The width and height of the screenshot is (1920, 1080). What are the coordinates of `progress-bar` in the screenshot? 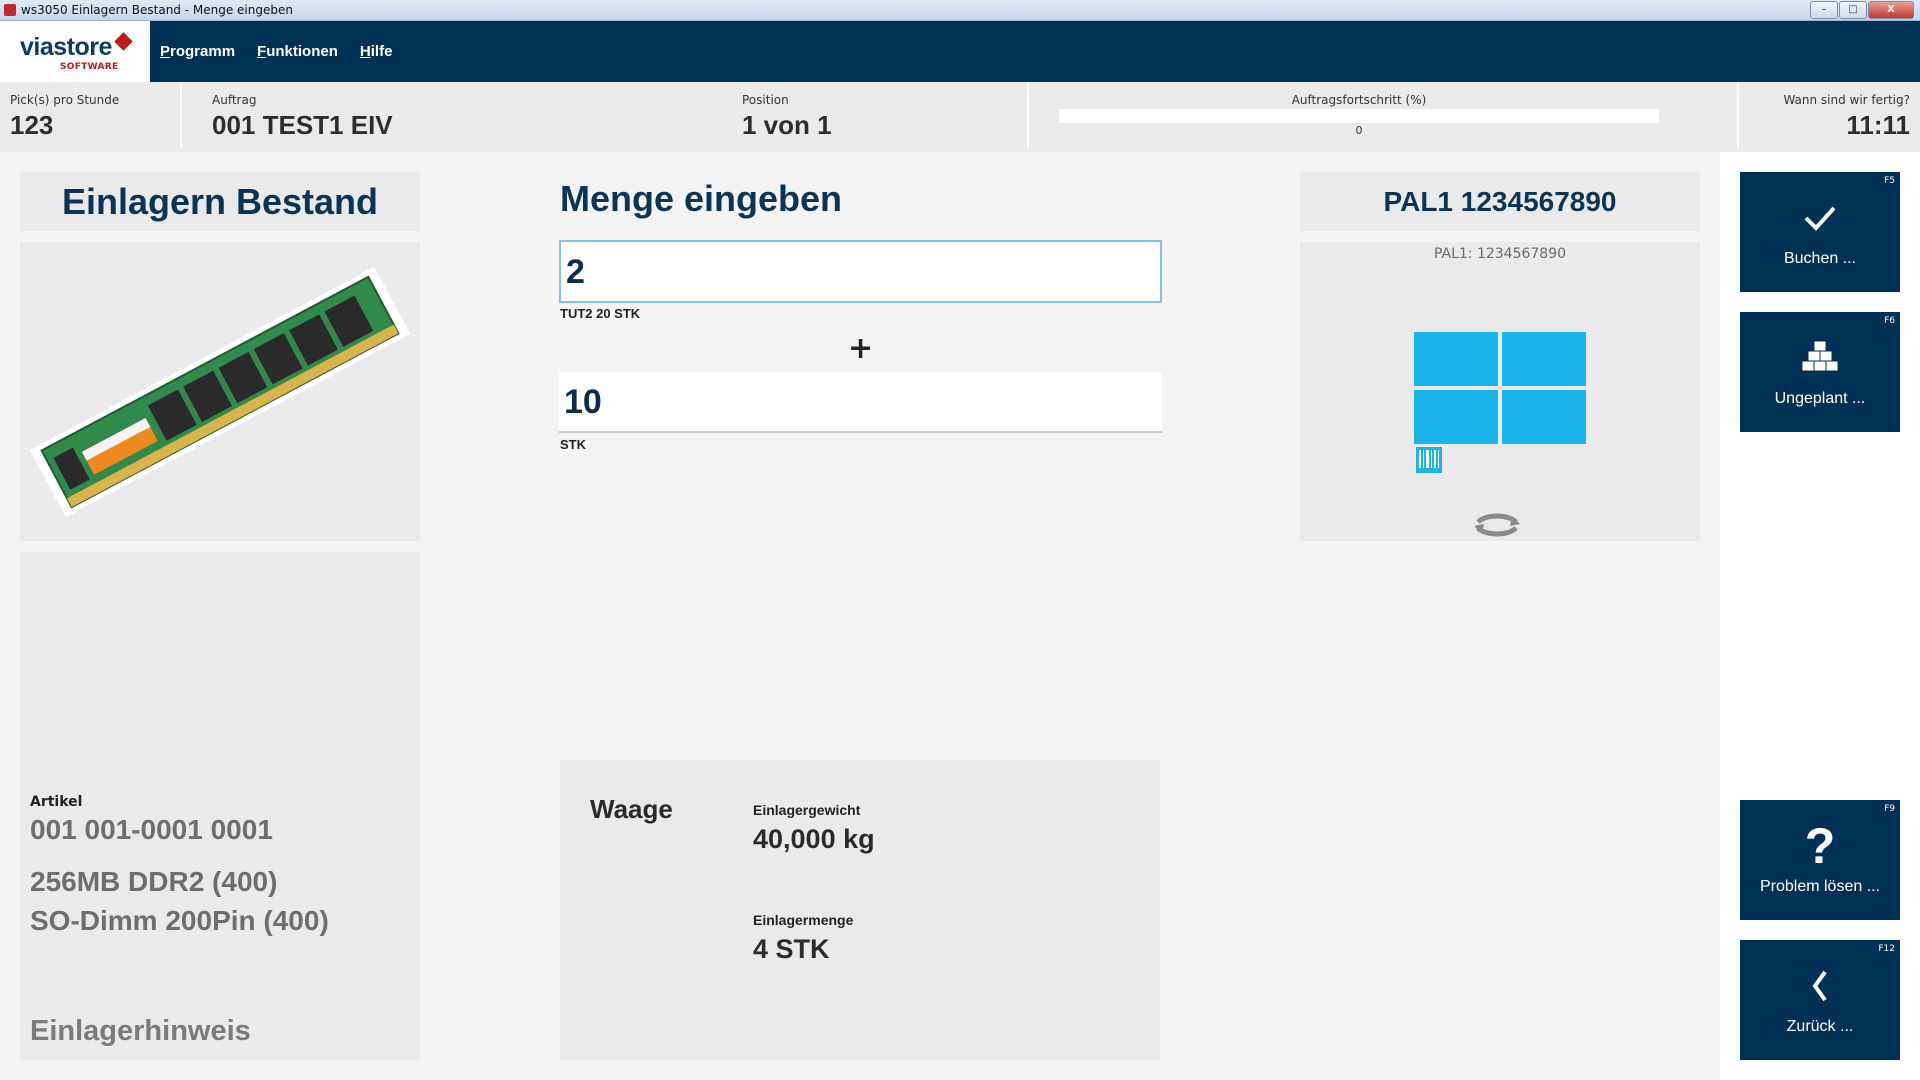 It's located at (1359, 116).